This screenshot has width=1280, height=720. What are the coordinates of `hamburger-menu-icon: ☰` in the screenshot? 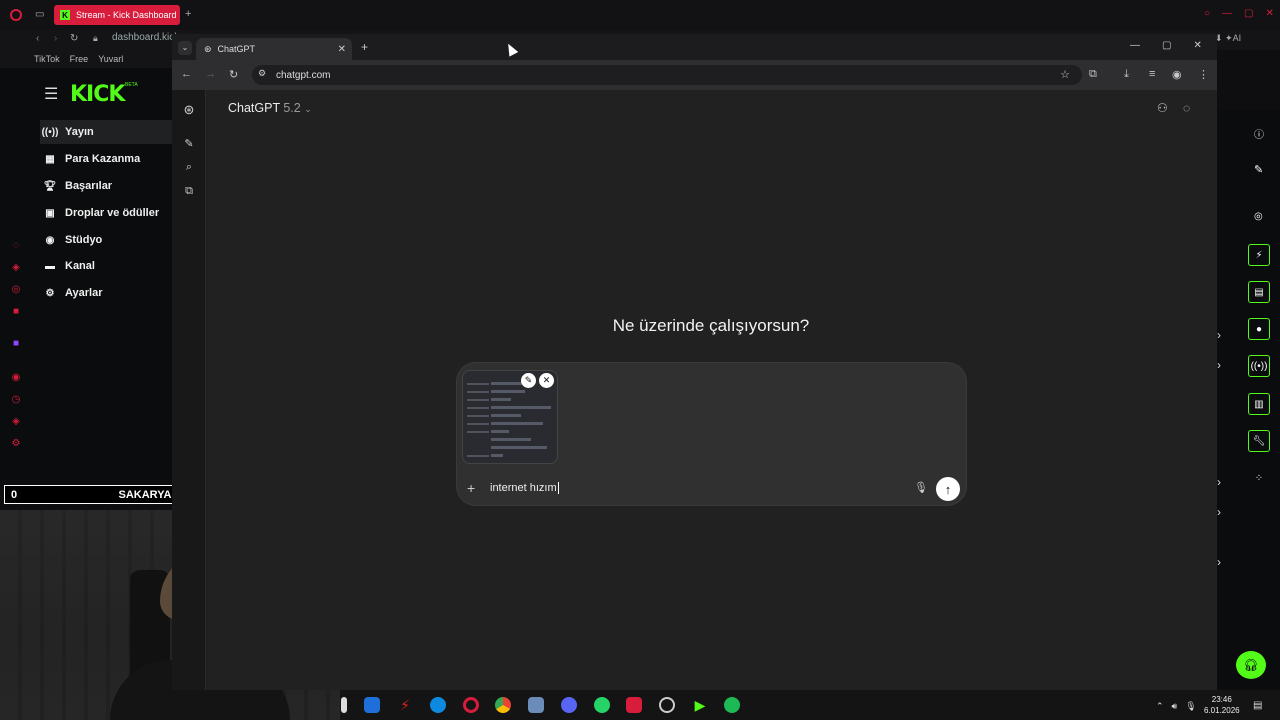 It's located at (51, 94).